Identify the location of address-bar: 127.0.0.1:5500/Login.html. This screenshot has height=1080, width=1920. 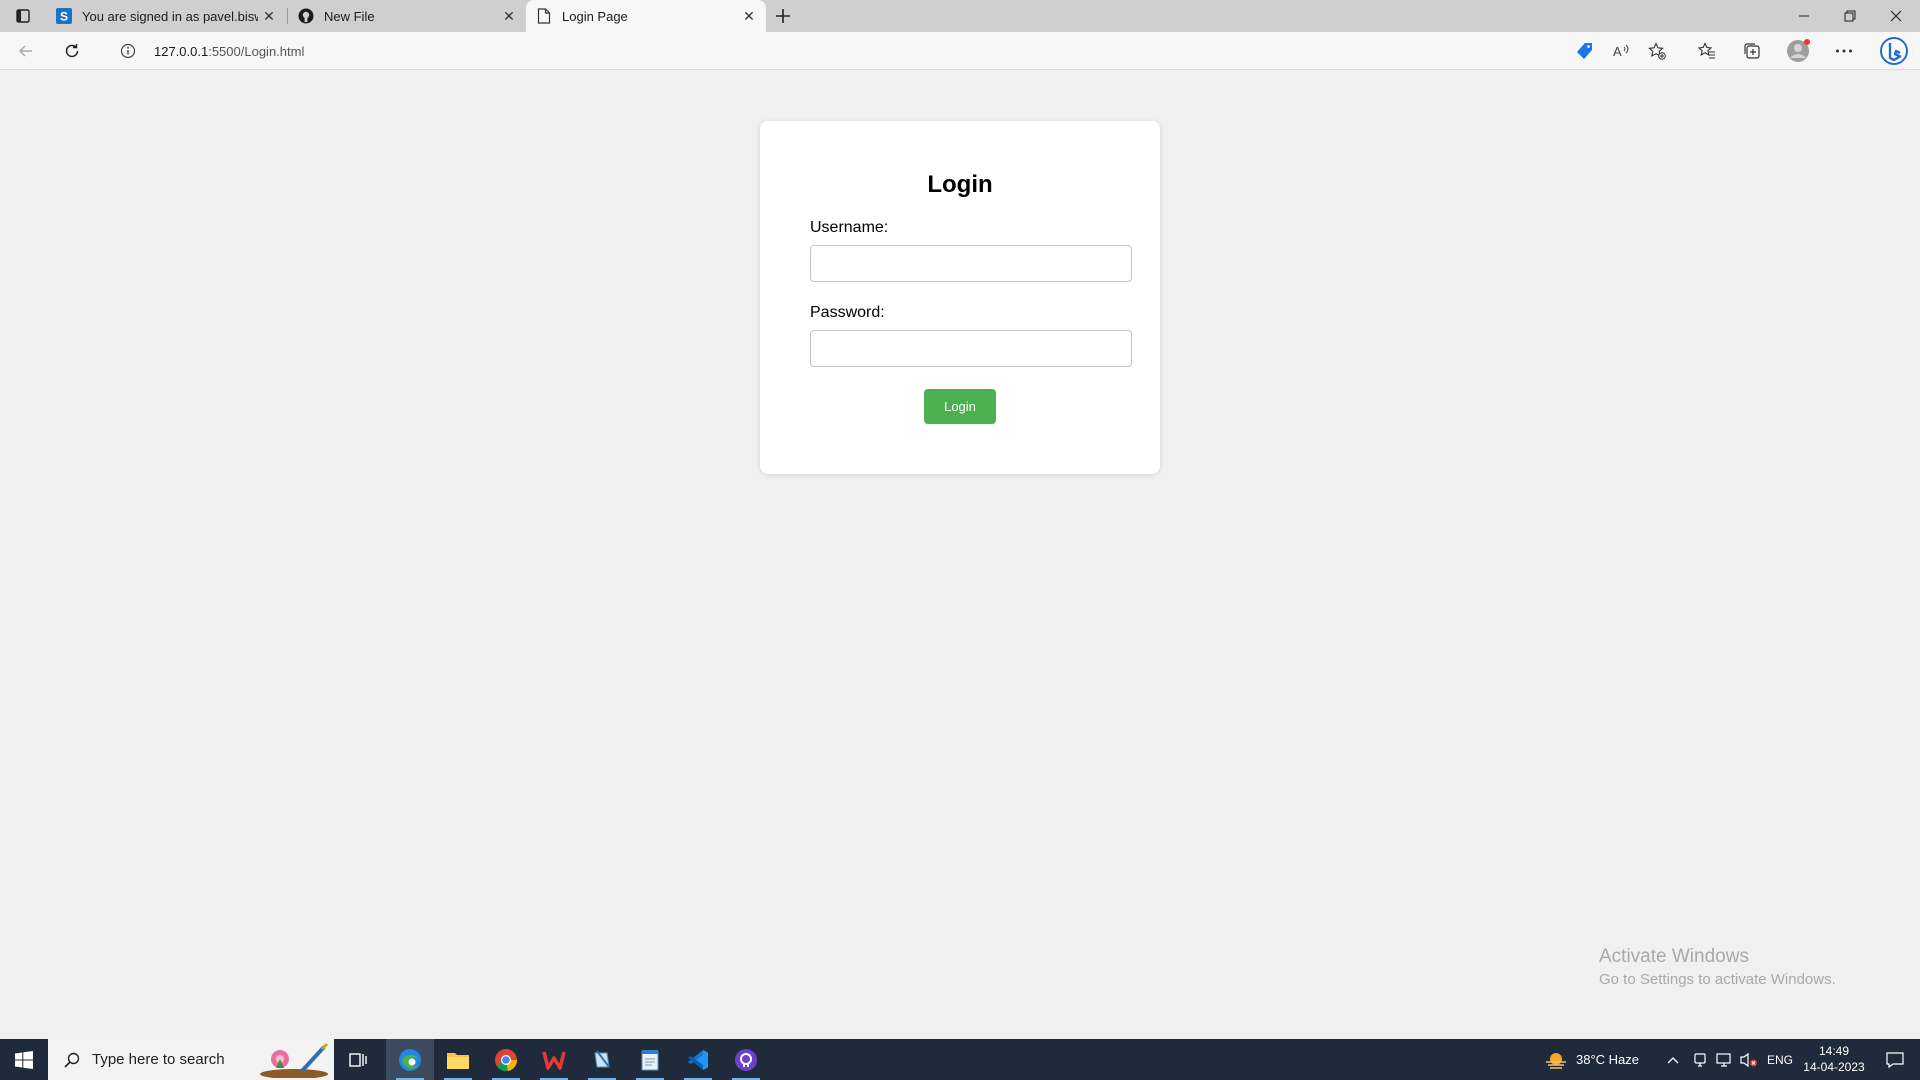
(852, 51).